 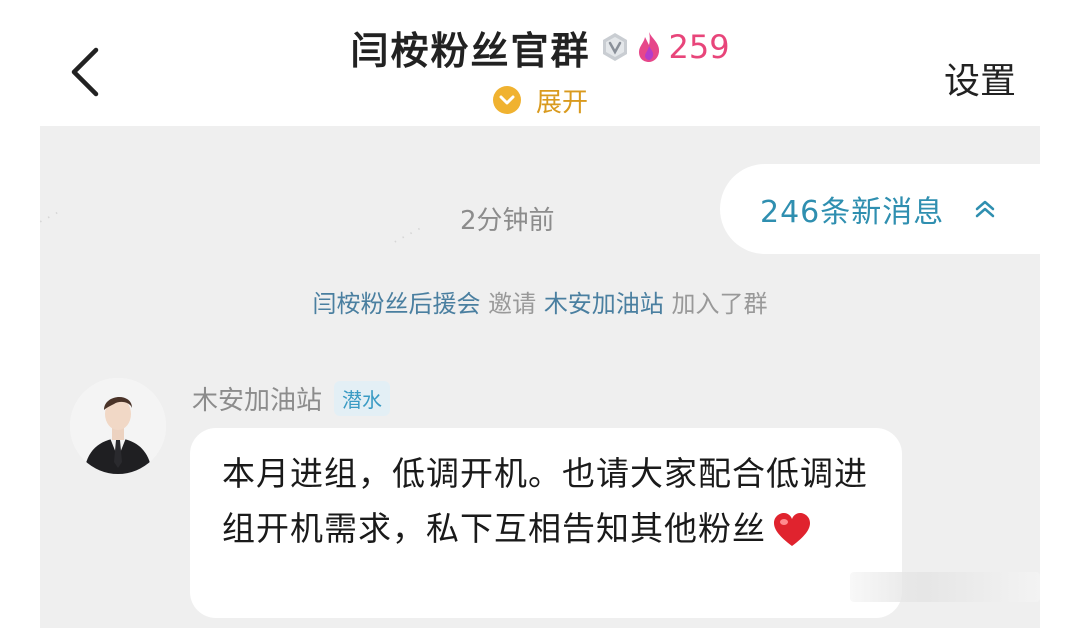 I want to click on invitee-link: 木安加油站, so click(x=604, y=304).